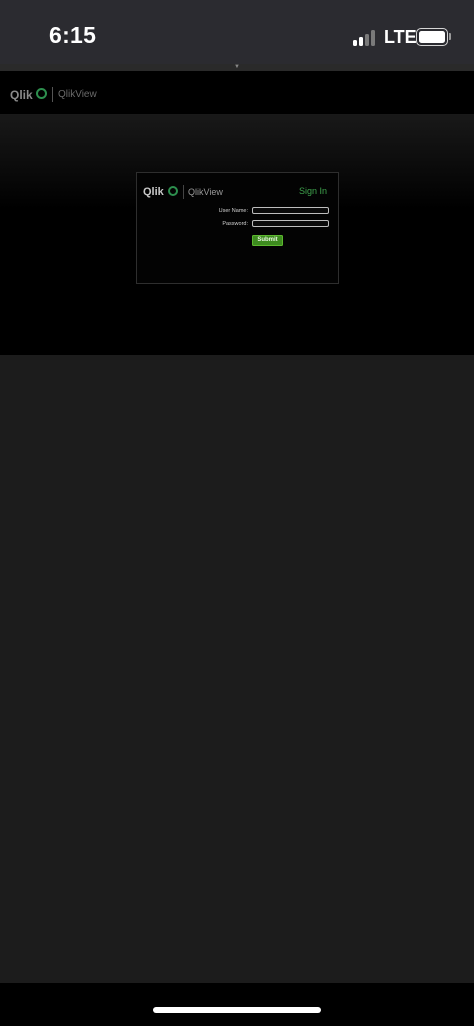 The height and width of the screenshot is (1026, 474). I want to click on home-indicator, so click(237, 1010).